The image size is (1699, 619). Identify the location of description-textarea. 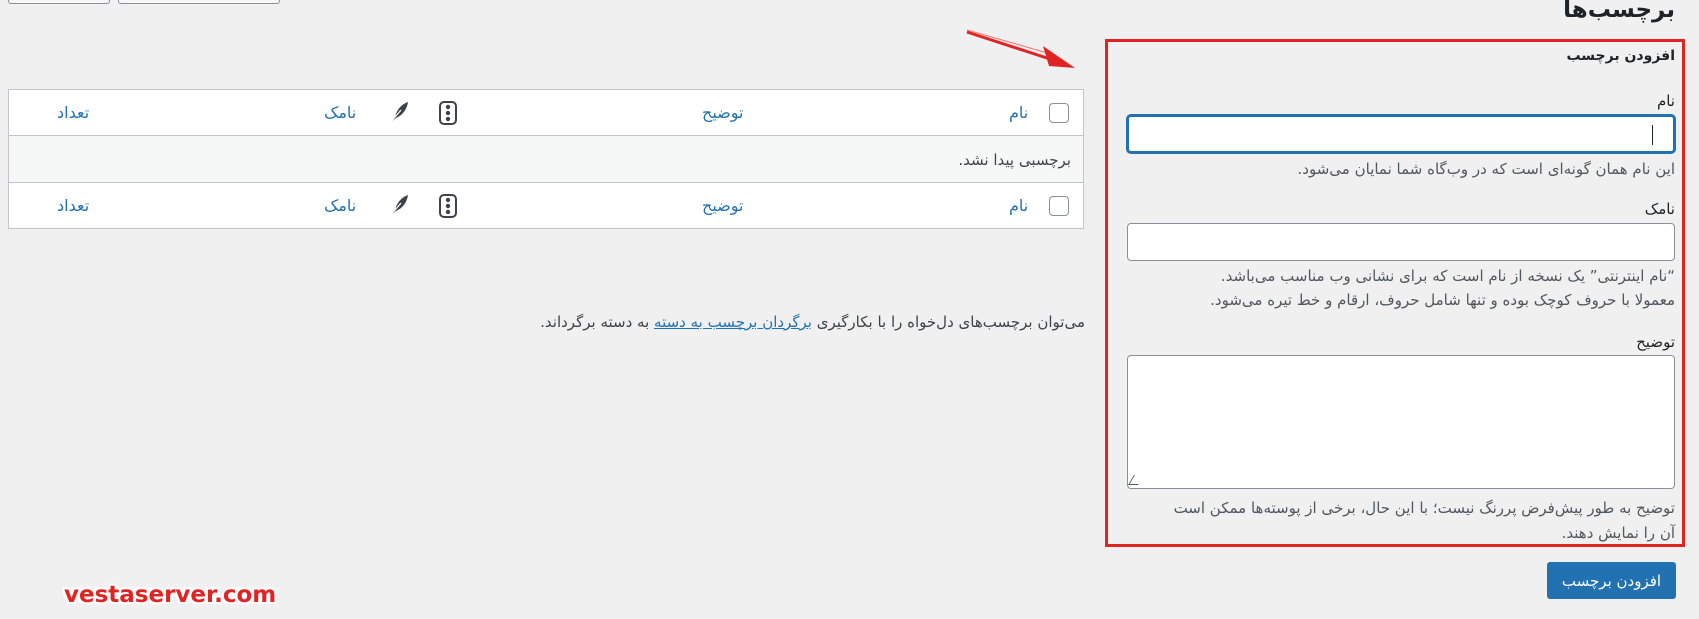
(1401, 422).